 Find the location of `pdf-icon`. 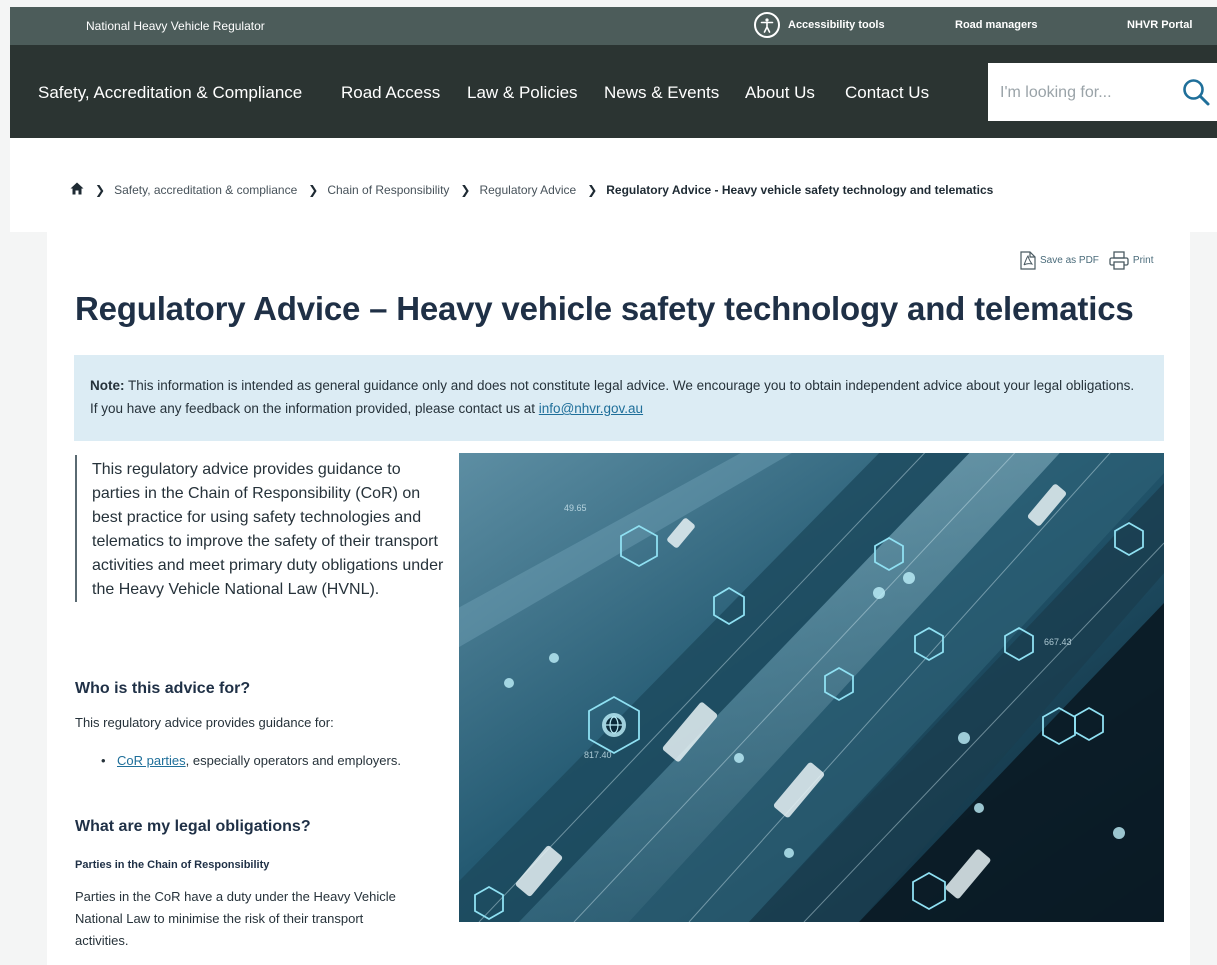

pdf-icon is located at coordinates (1028, 260).